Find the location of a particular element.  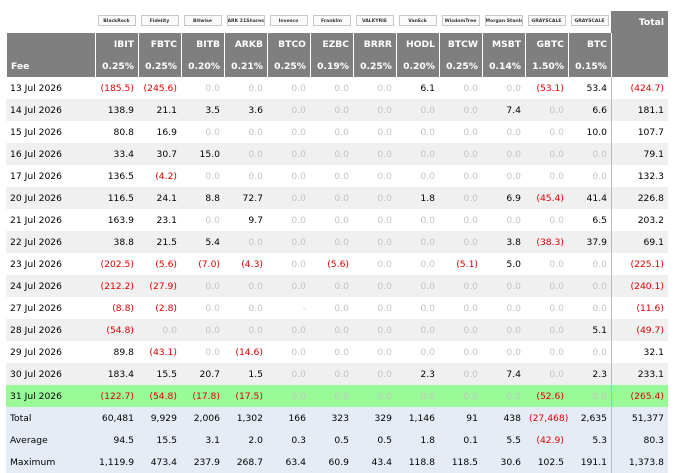

flow-value: (17.5) is located at coordinates (245, 396).